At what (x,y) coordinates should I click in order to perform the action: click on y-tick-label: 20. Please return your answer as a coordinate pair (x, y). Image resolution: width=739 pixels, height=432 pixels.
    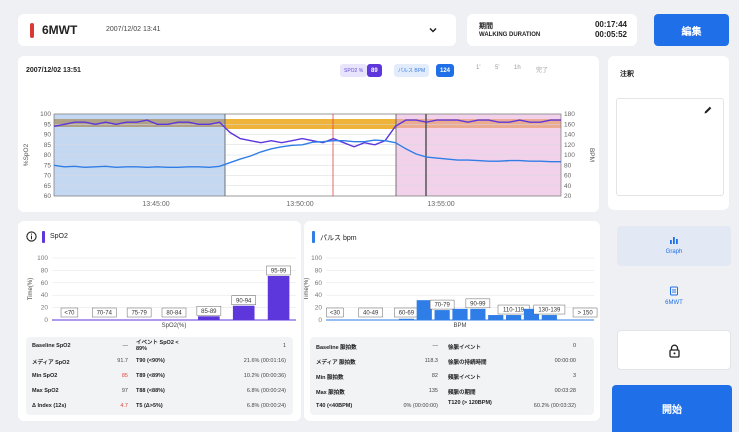
    Looking at the image, I should click on (319, 308).